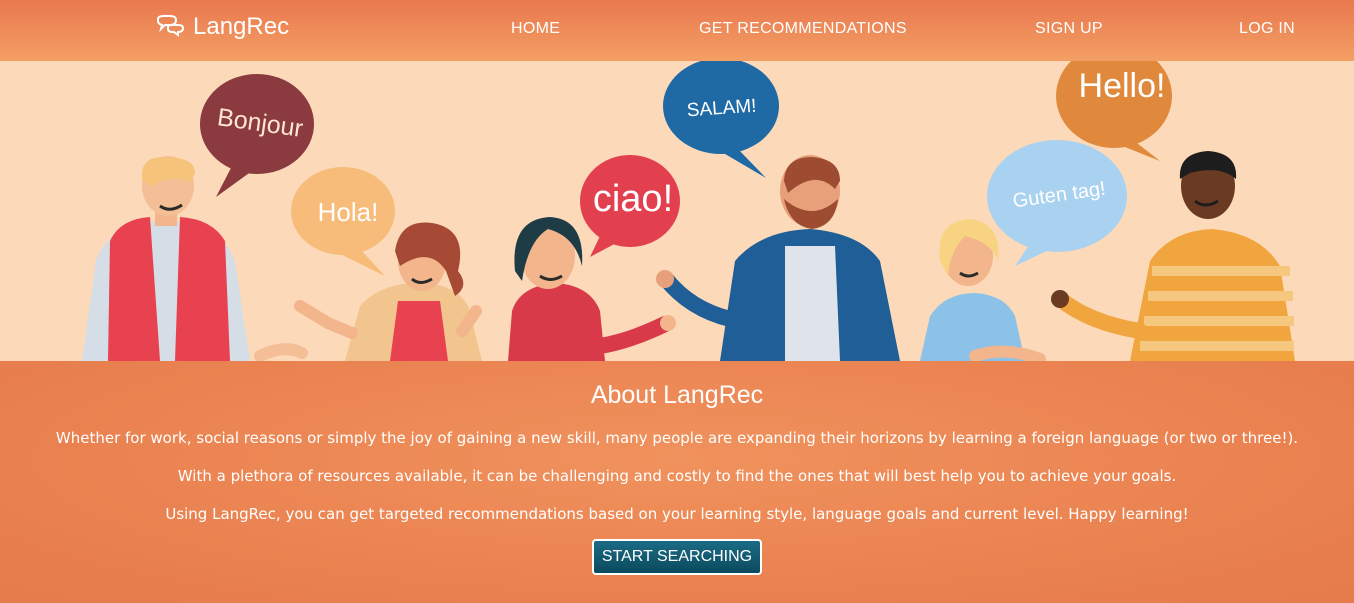  Describe the element at coordinates (778, 258) in the screenshot. I see `person-blue-jacket` at that location.